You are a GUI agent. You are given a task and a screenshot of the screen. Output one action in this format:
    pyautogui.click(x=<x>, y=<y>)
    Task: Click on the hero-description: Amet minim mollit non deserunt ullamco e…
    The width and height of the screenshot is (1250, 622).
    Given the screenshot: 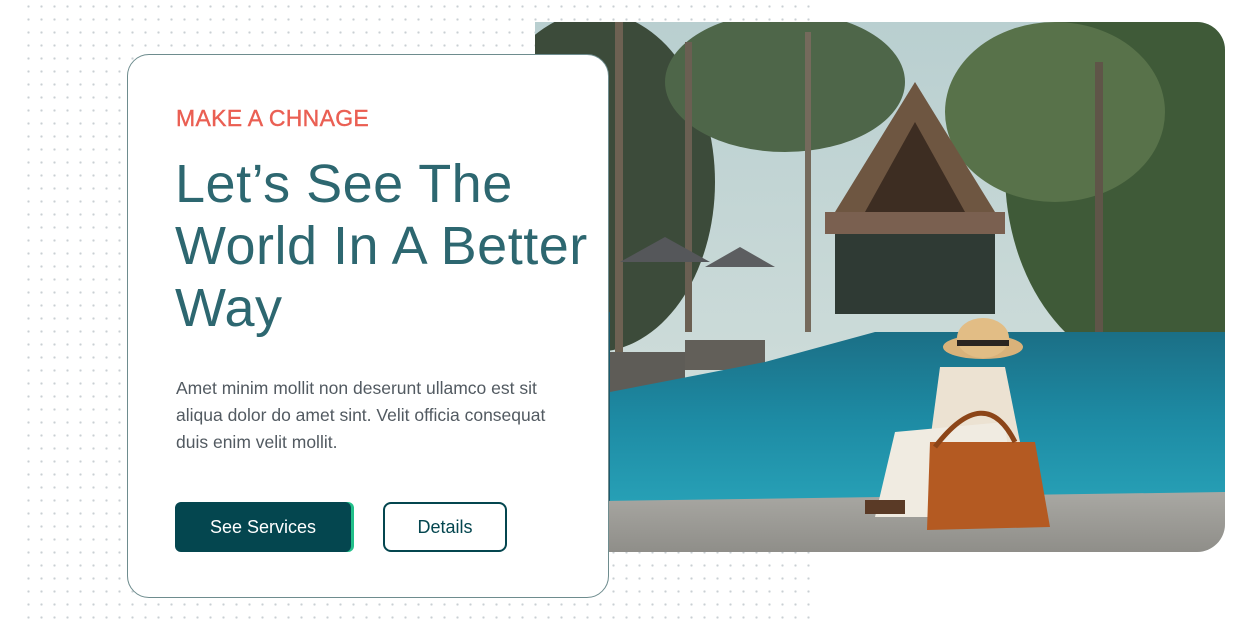 What is the action you would take?
    pyautogui.click(x=361, y=415)
    